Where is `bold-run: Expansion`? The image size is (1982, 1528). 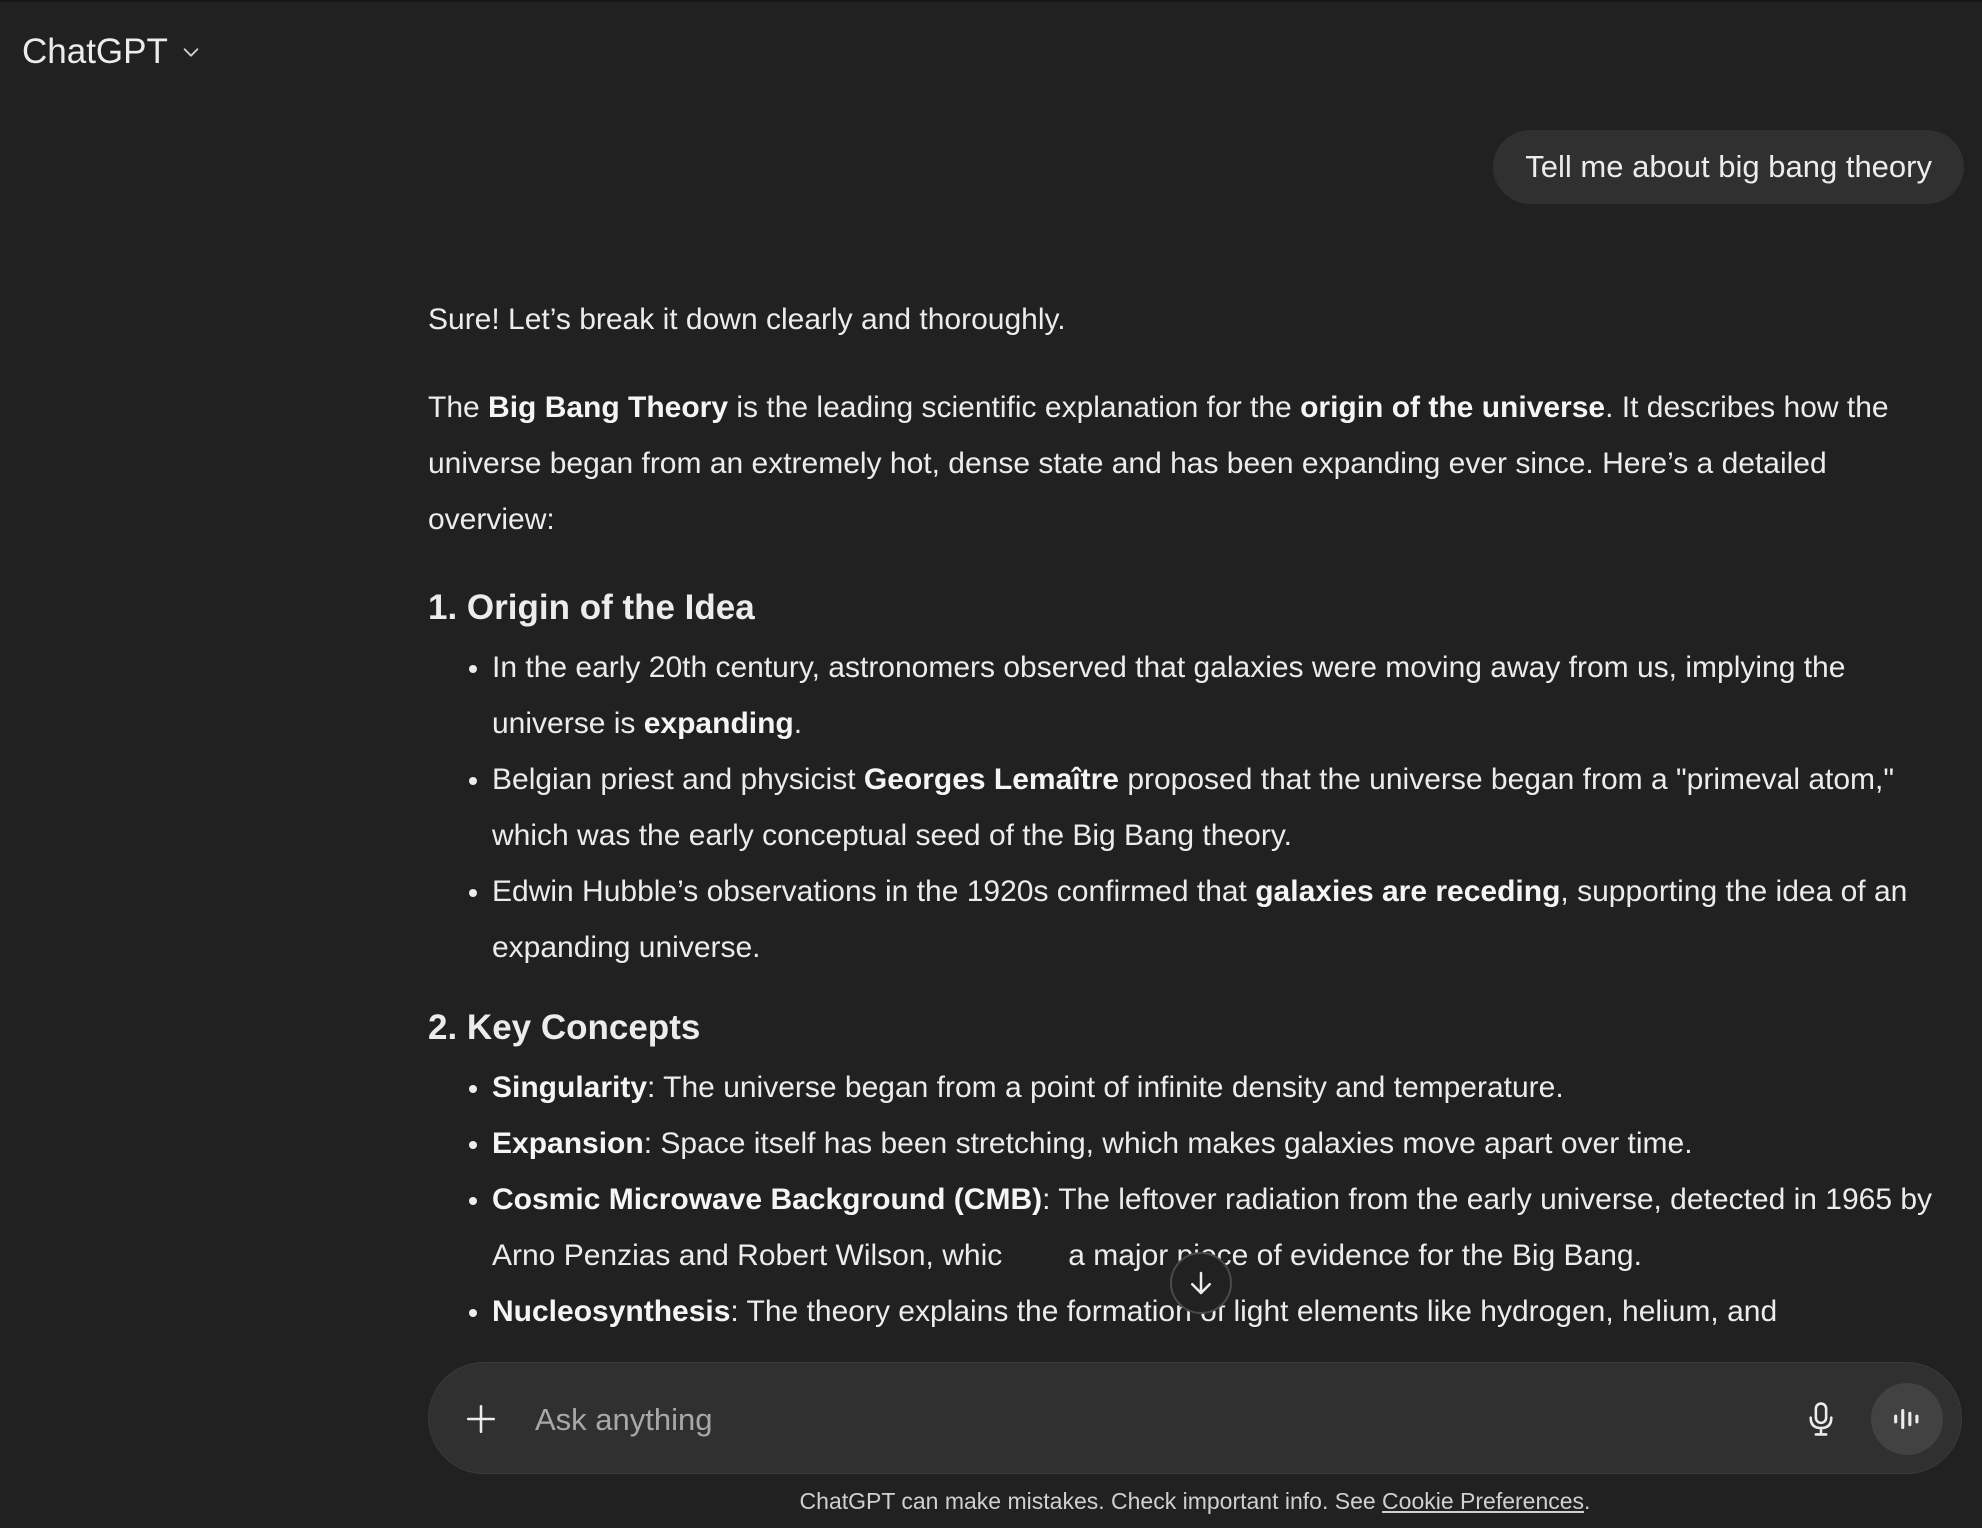 bold-run: Expansion is located at coordinates (568, 1143).